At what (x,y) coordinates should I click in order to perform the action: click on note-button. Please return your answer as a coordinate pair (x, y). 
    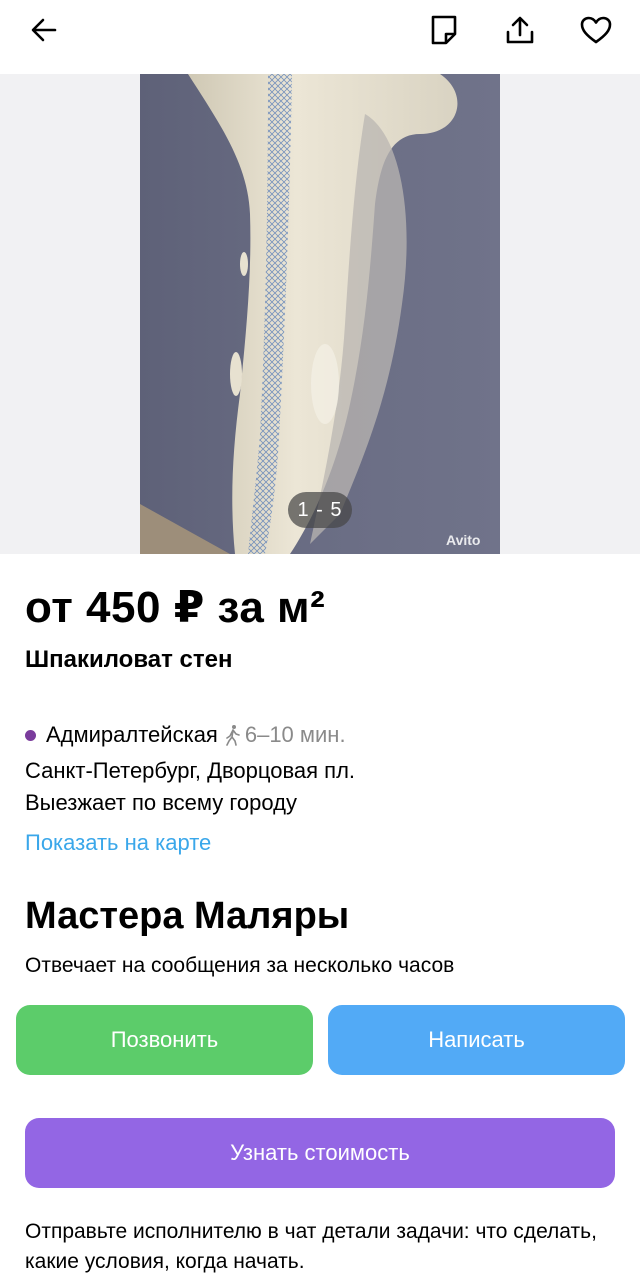
    Looking at the image, I should click on (444, 30).